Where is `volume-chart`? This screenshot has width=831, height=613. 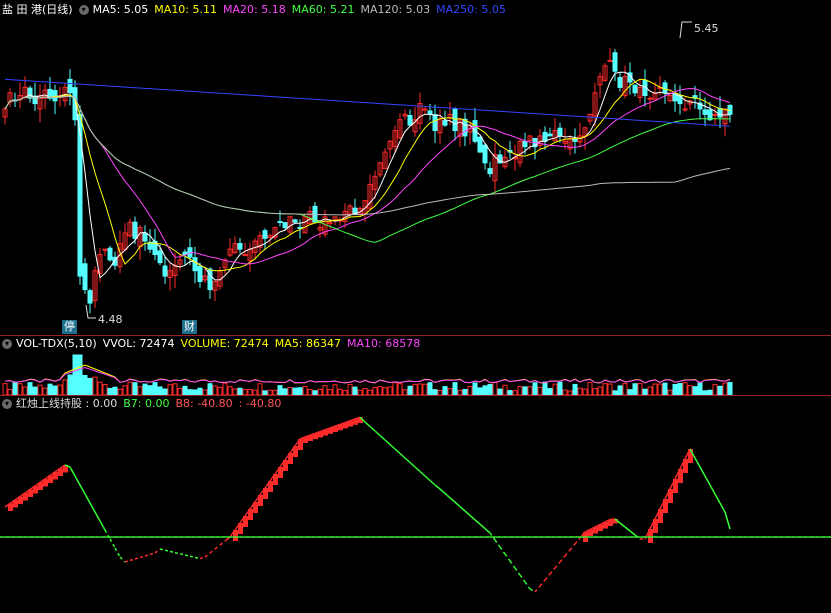 volume-chart is located at coordinates (415, 365).